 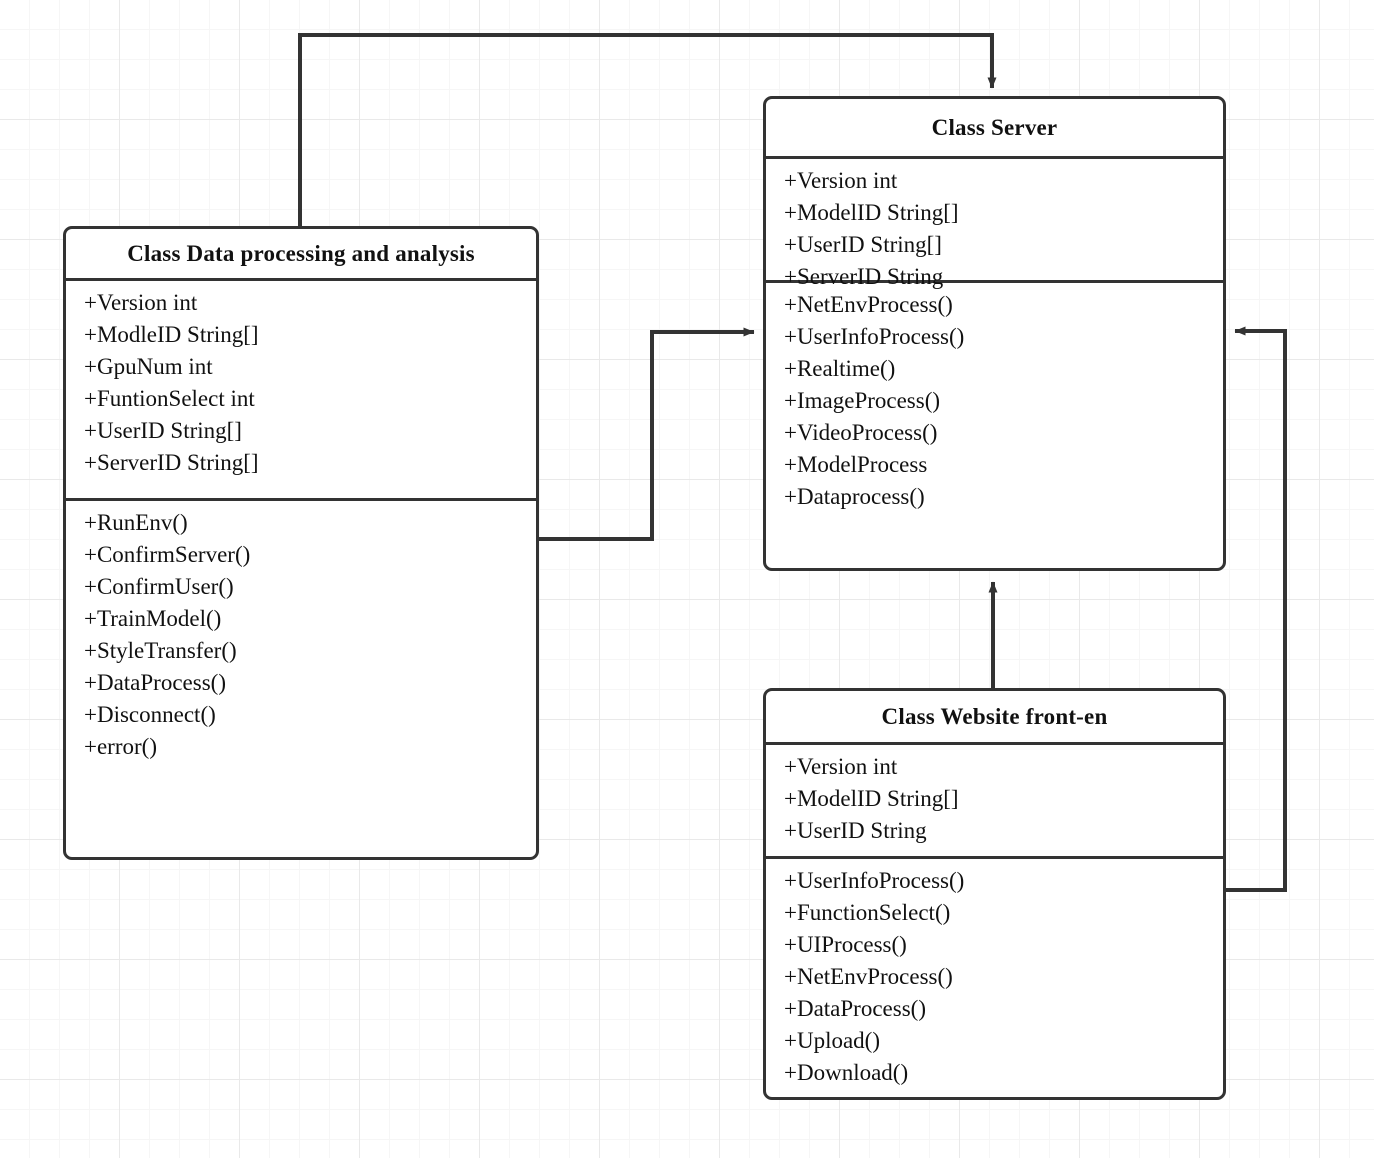 What do you see at coordinates (153, 618) in the screenshot?
I see `method-item: +TrainModel()` at bounding box center [153, 618].